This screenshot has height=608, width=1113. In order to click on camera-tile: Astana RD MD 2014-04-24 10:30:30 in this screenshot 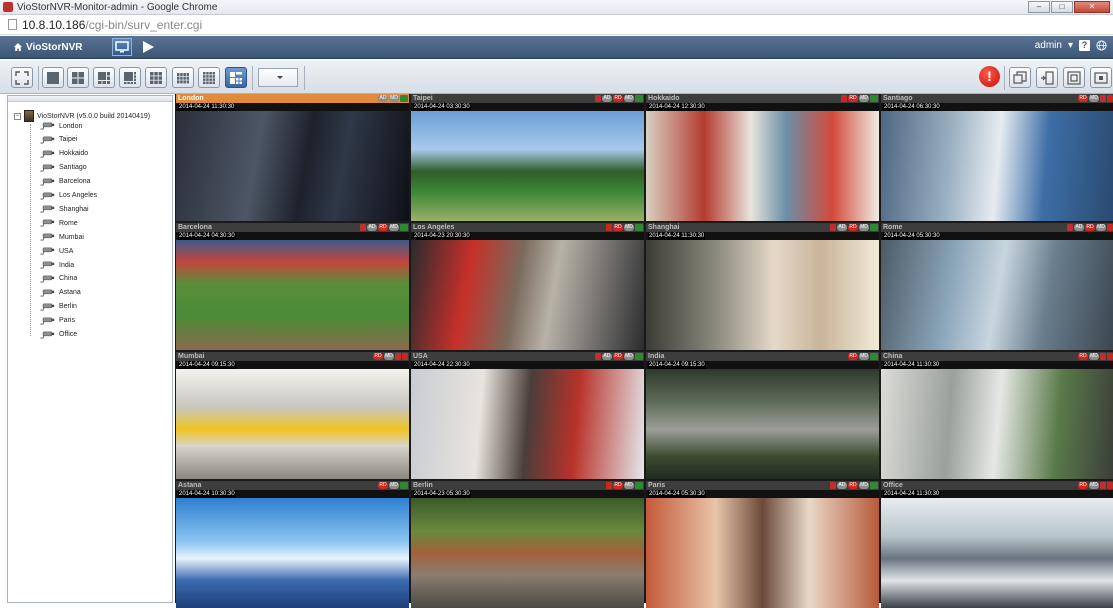, I will do `click(292, 544)`.